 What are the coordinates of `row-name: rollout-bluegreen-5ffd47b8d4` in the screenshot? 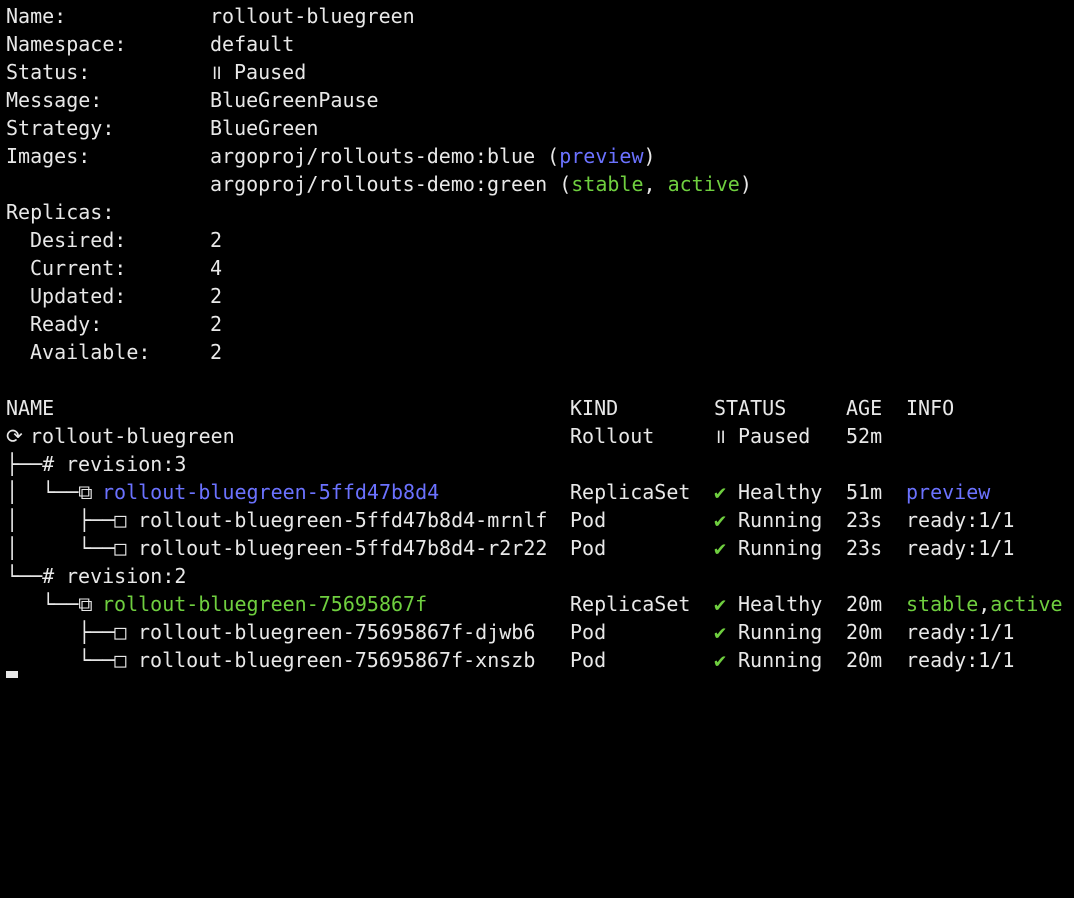 It's located at (271, 492).